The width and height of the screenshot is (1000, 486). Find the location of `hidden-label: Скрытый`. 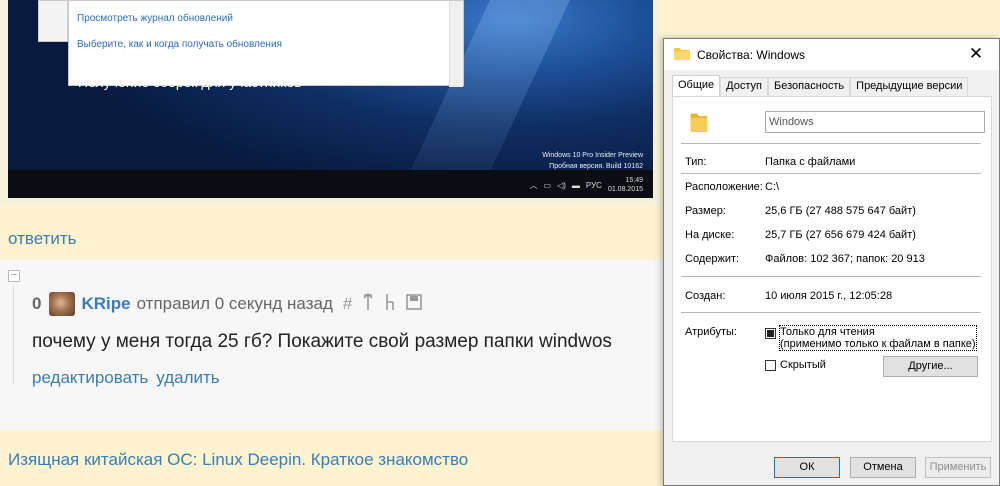

hidden-label: Скрытый is located at coordinates (803, 365).